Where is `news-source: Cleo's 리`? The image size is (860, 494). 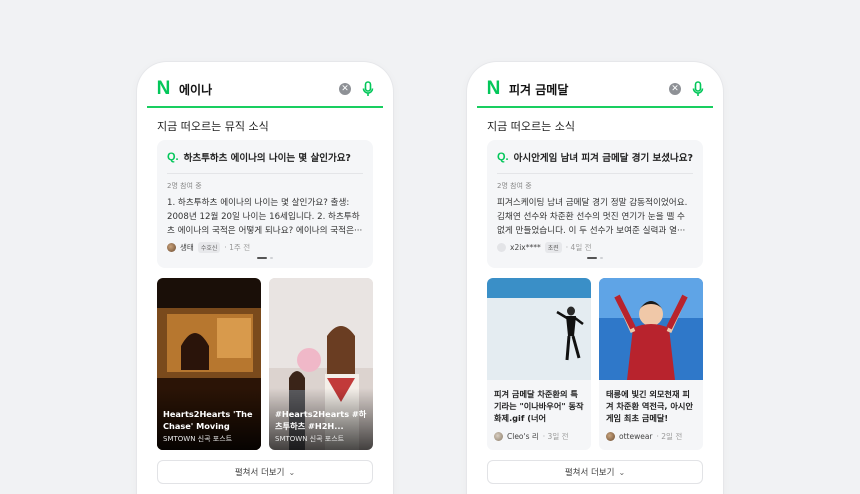 news-source: Cleo's 리 is located at coordinates (523, 436).